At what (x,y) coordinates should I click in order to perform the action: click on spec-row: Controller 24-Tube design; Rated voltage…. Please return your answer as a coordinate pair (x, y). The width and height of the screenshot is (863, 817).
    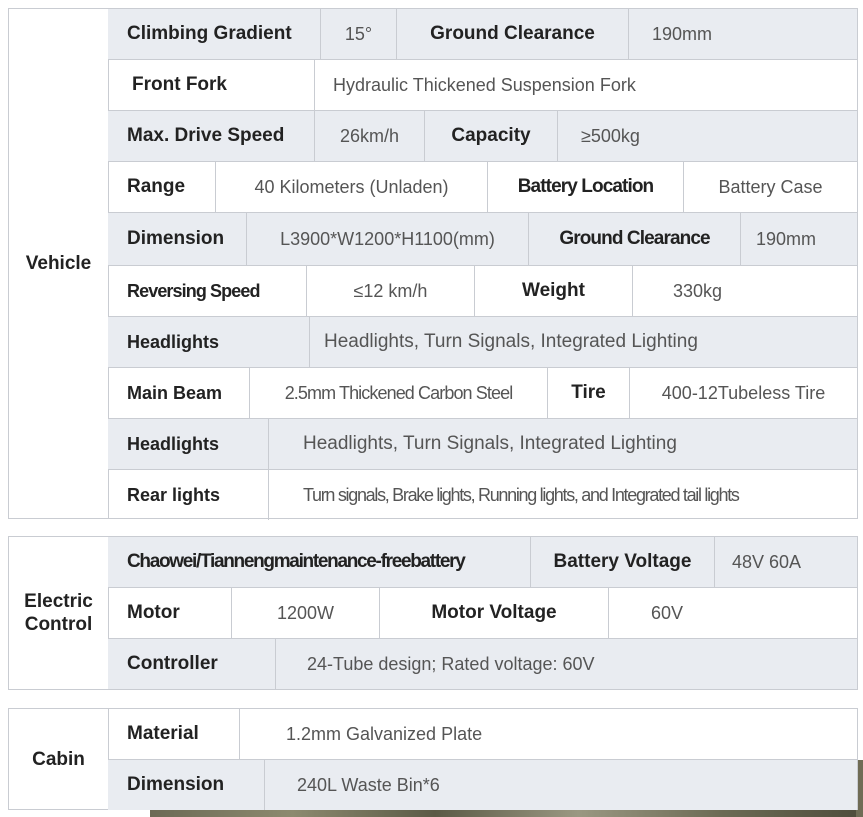
    Looking at the image, I should click on (482, 664).